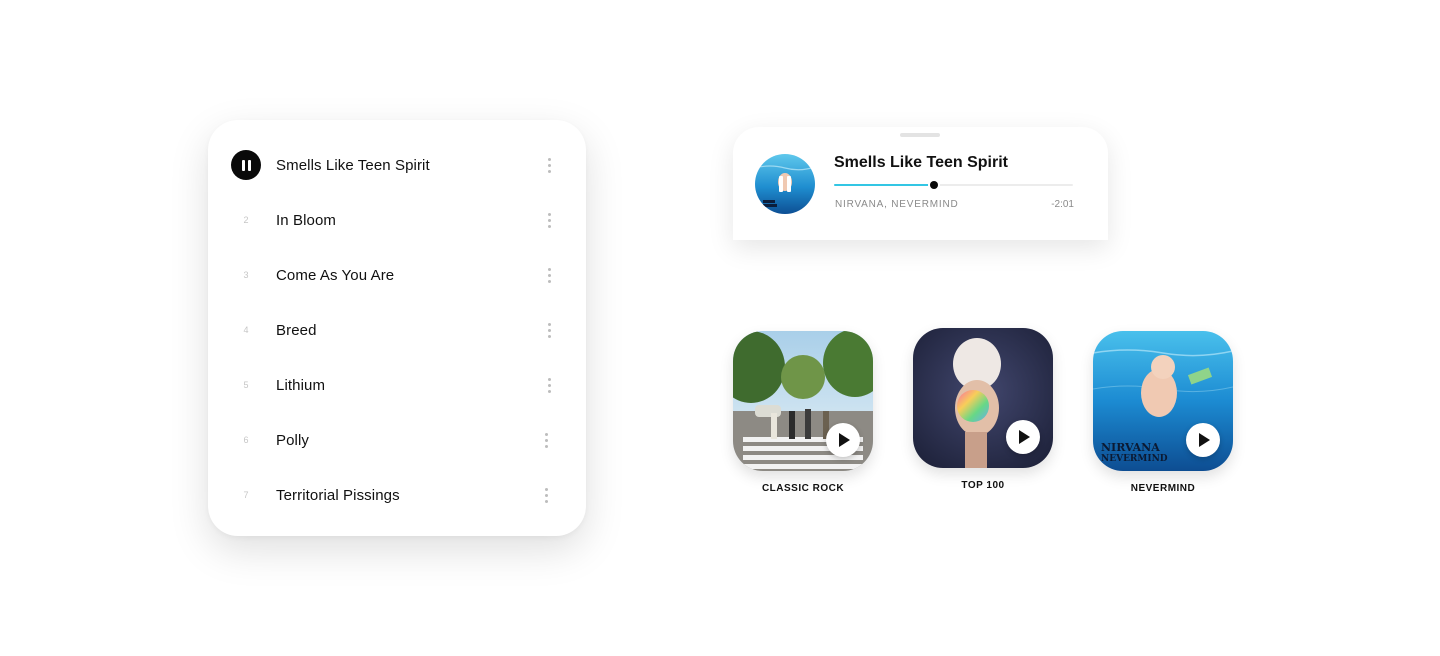 The height and width of the screenshot is (656, 1440). What do you see at coordinates (246, 330) in the screenshot?
I see `track-number: 4` at bounding box center [246, 330].